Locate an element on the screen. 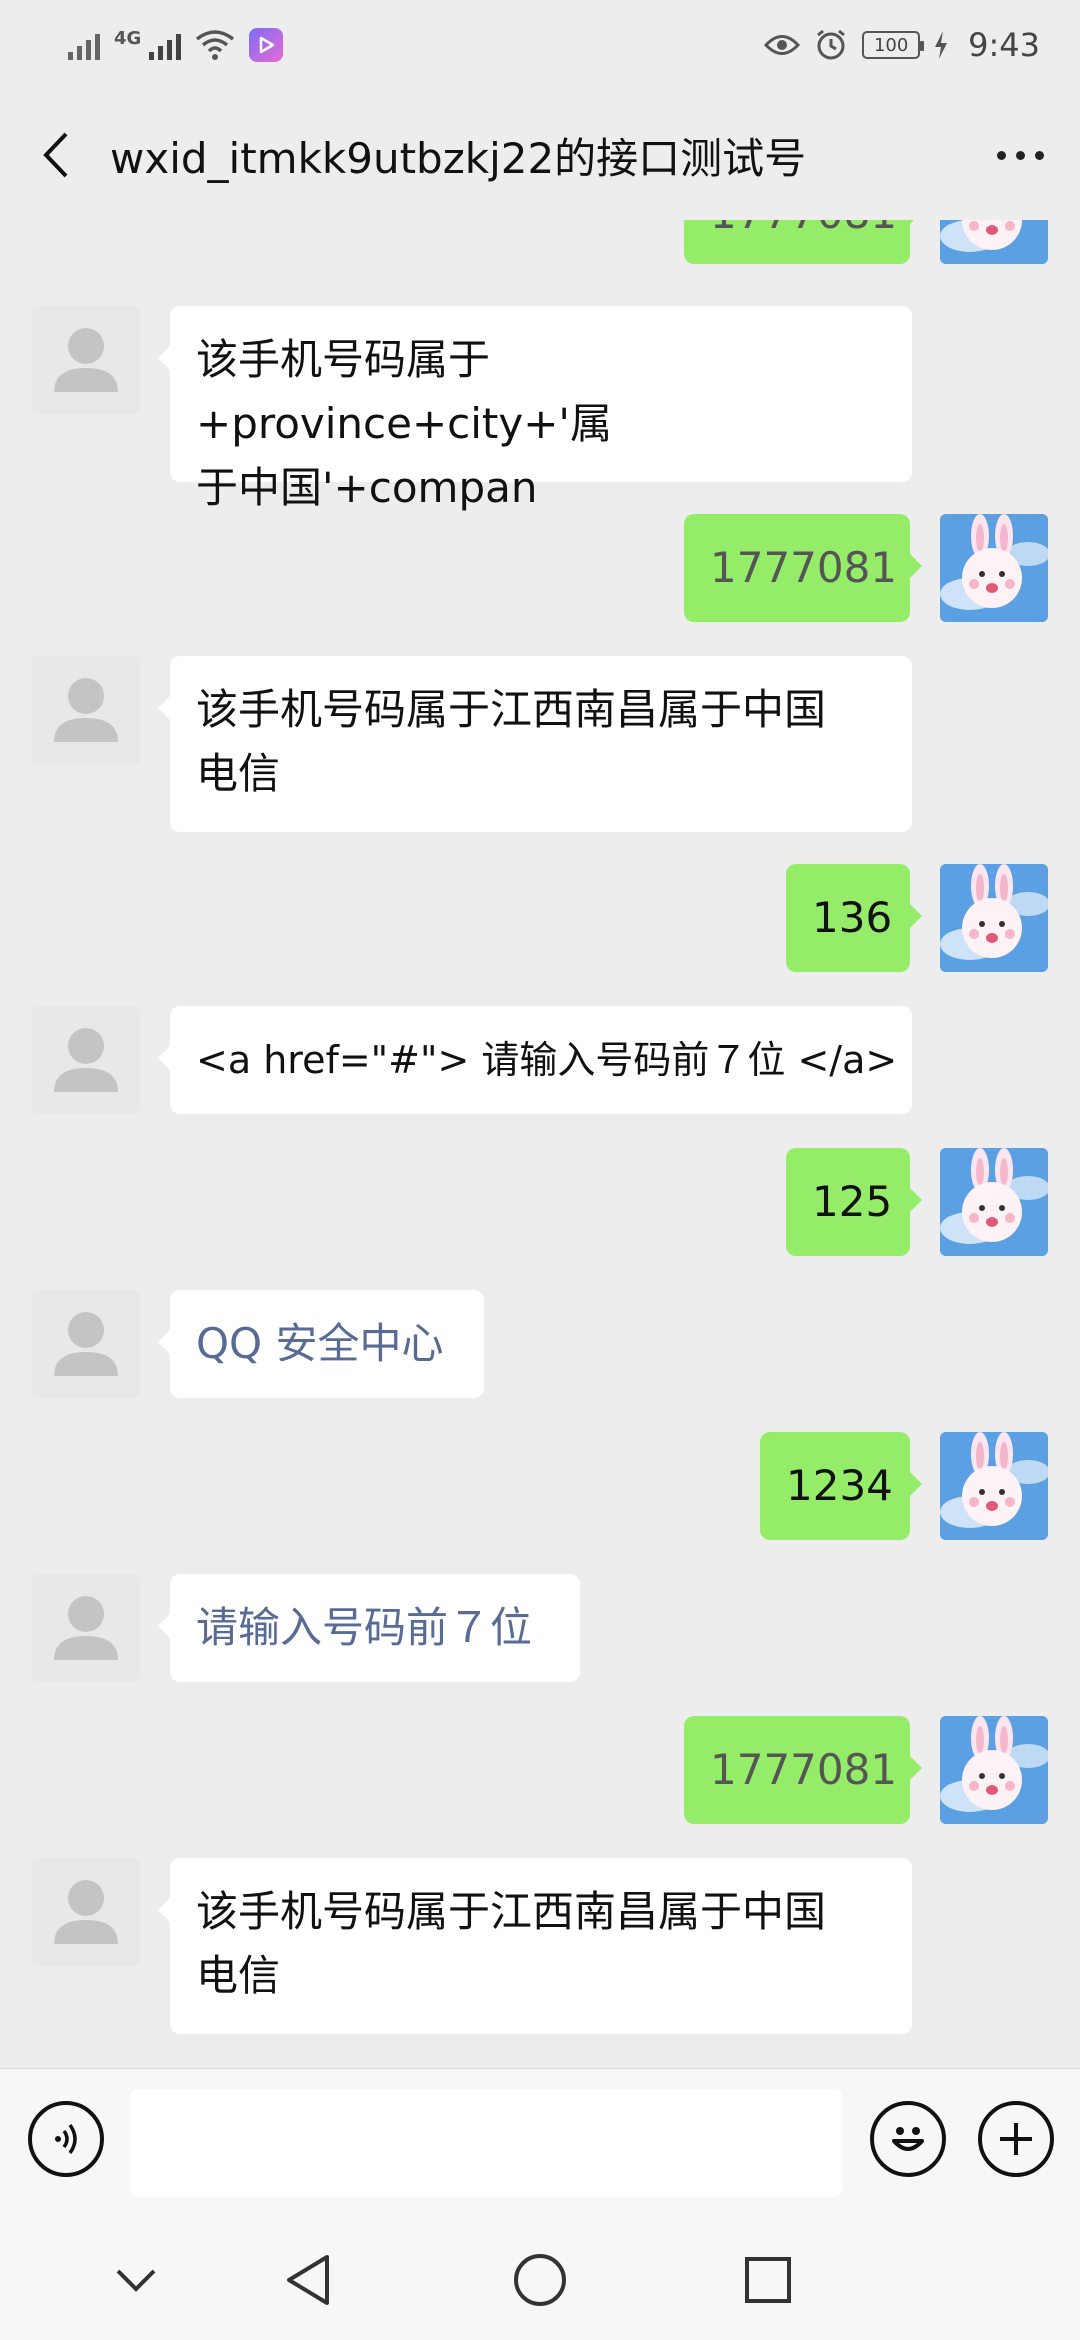 Image resolution: width=1080 pixels, height=2340 pixels. battery-icon: 100 is located at coordinates (893, 45).